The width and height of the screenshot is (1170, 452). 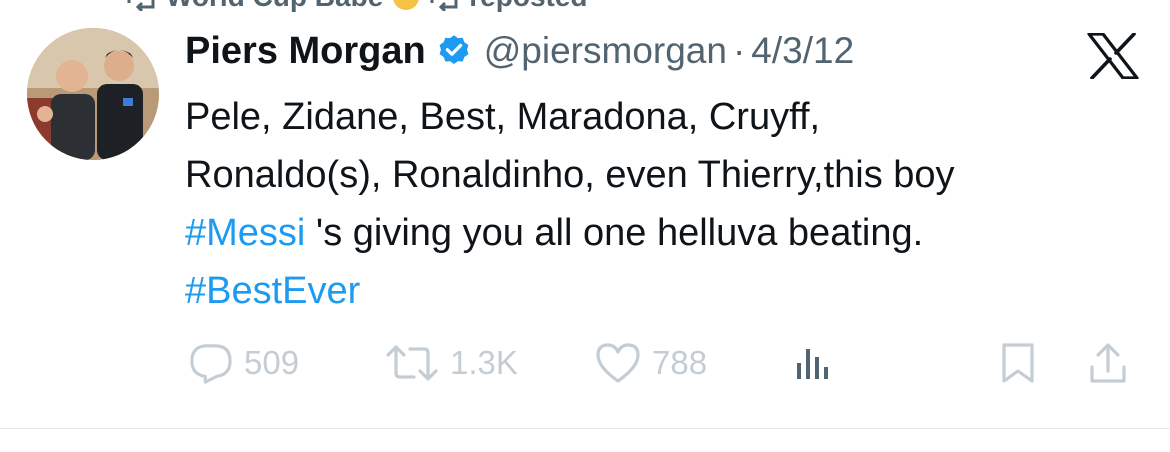 I want to click on hashtag-link: #BestEver, so click(x=272, y=291).